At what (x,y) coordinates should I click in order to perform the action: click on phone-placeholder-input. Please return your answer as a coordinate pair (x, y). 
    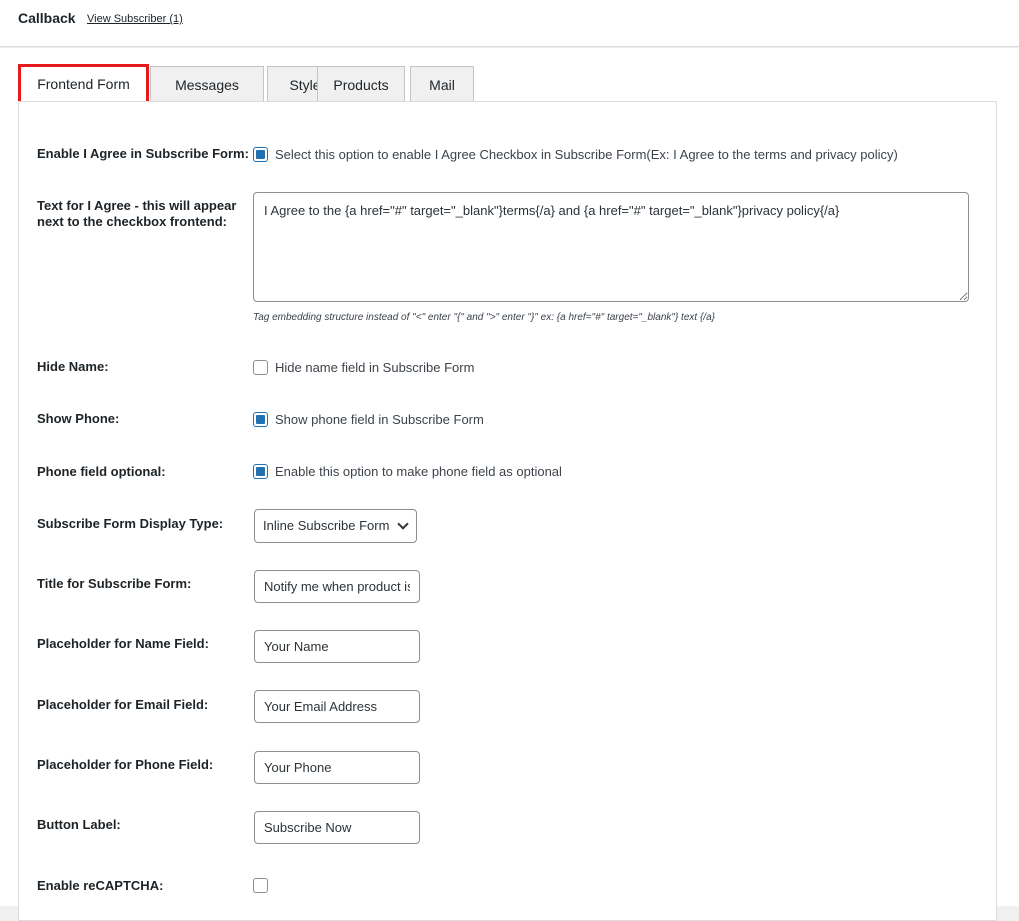
    Looking at the image, I should click on (337, 767).